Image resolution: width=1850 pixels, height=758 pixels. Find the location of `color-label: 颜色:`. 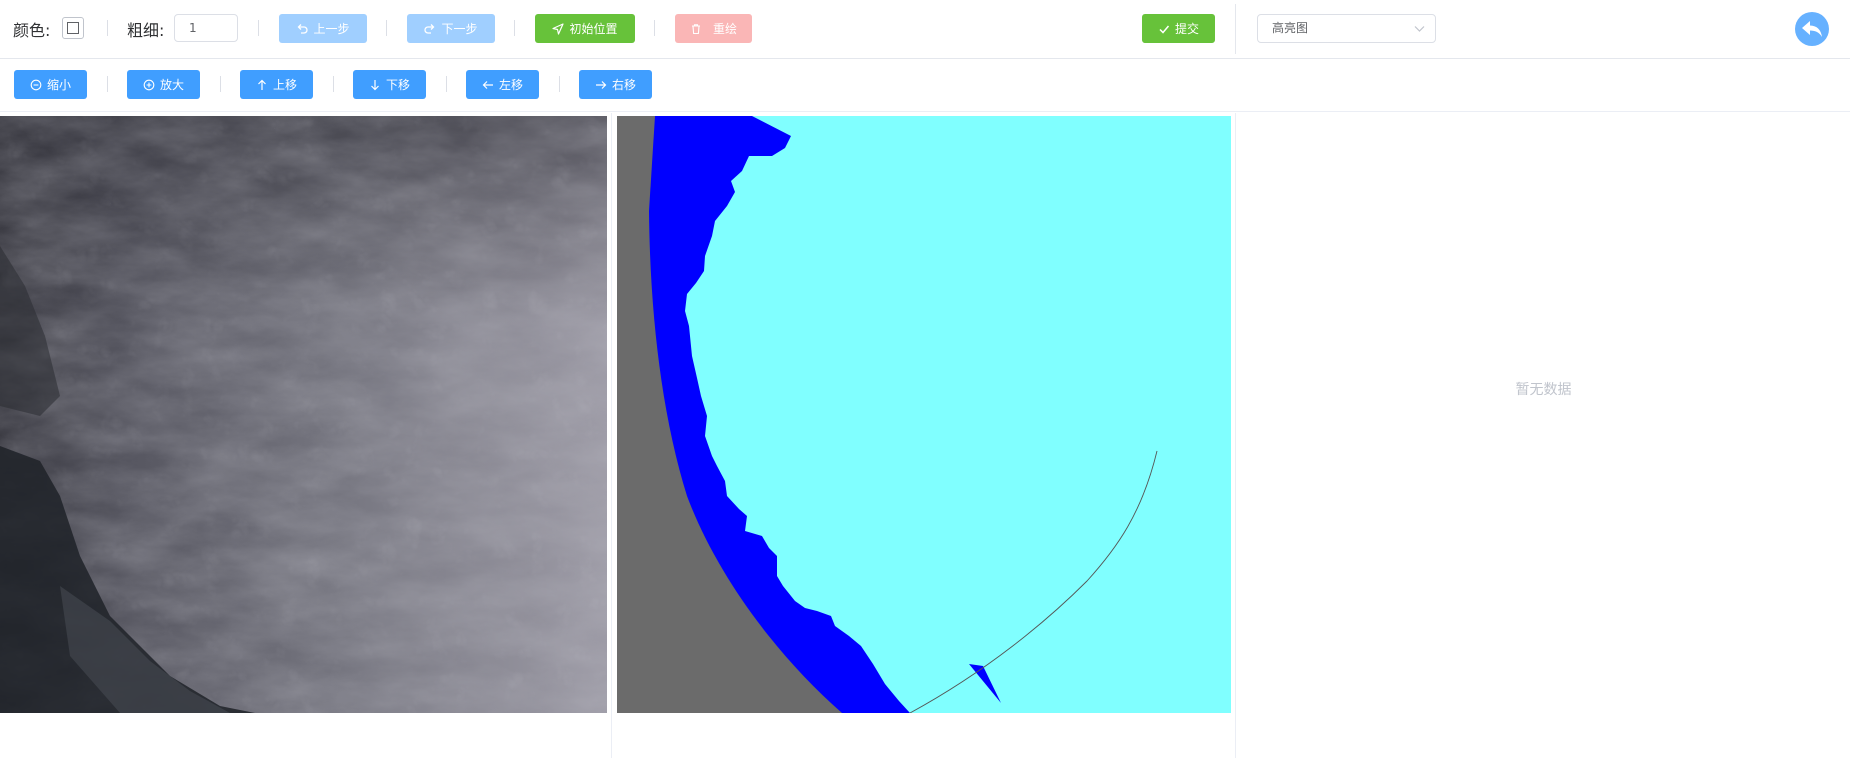

color-label: 颜色: is located at coordinates (32, 30).